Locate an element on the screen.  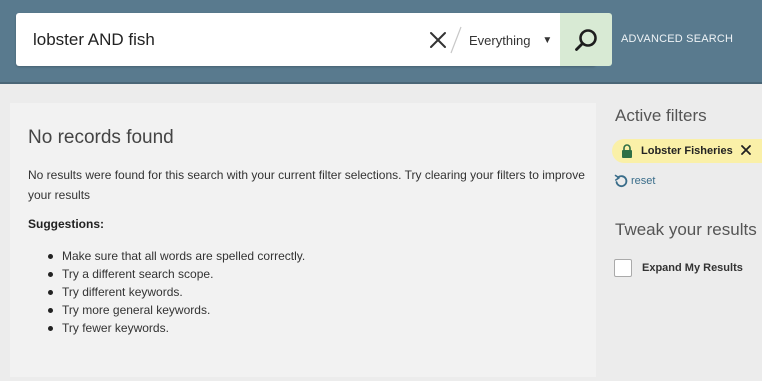
divider is located at coordinates (456, 40).